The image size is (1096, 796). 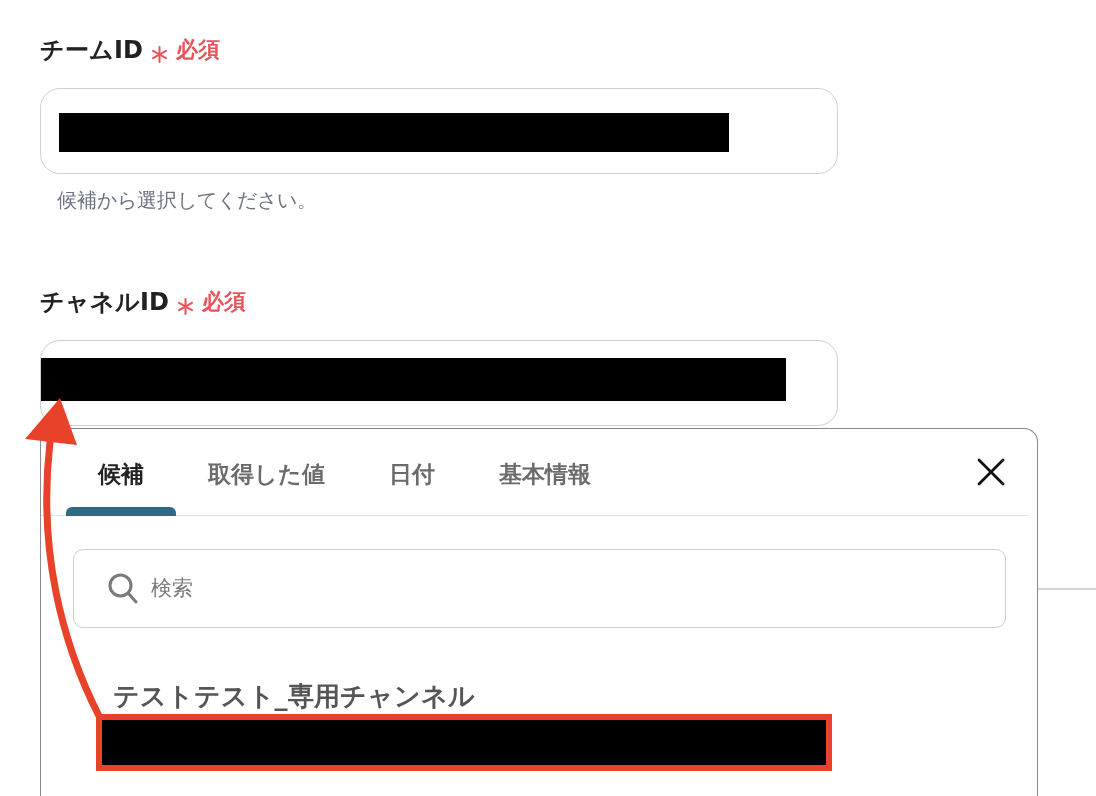 I want to click on search-icon, so click(x=122, y=588).